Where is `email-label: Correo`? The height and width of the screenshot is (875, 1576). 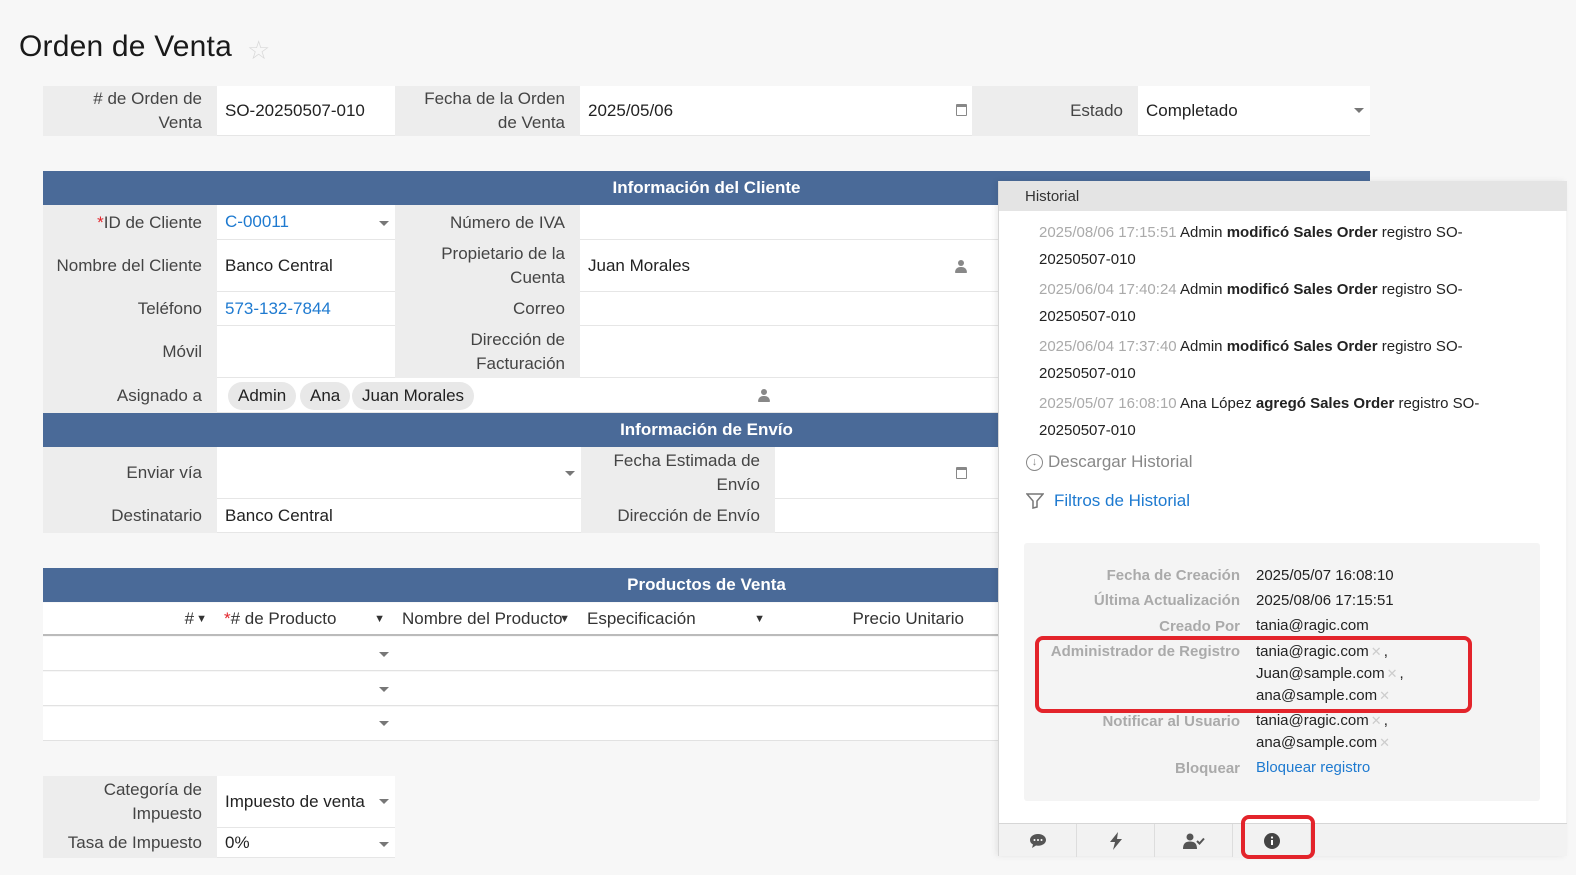 email-label: Correo is located at coordinates (487, 309).